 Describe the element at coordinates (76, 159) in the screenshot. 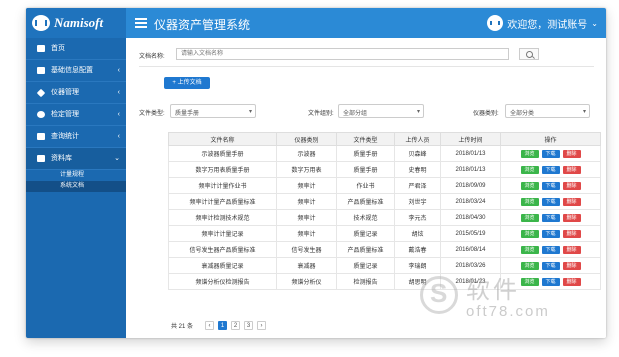

I see `sidebar-item-library: 资料库 ⌄` at that location.